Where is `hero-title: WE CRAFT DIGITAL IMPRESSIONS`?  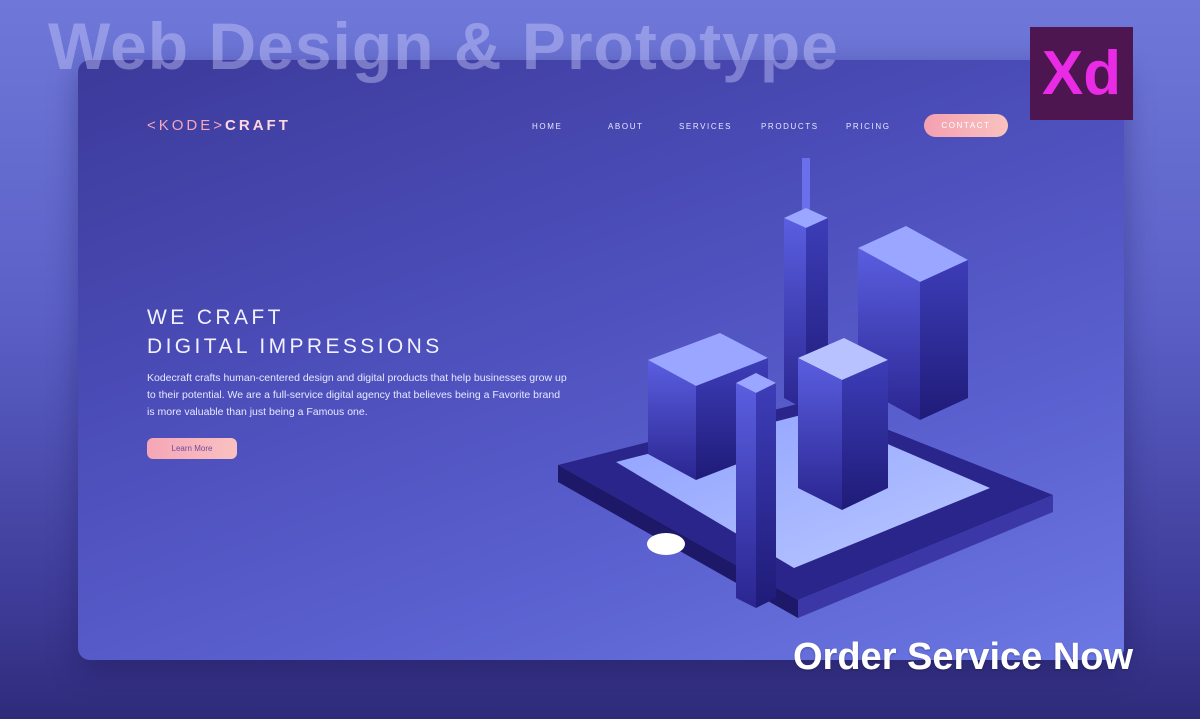 hero-title: WE CRAFT DIGITAL IMPRESSIONS is located at coordinates (295, 332).